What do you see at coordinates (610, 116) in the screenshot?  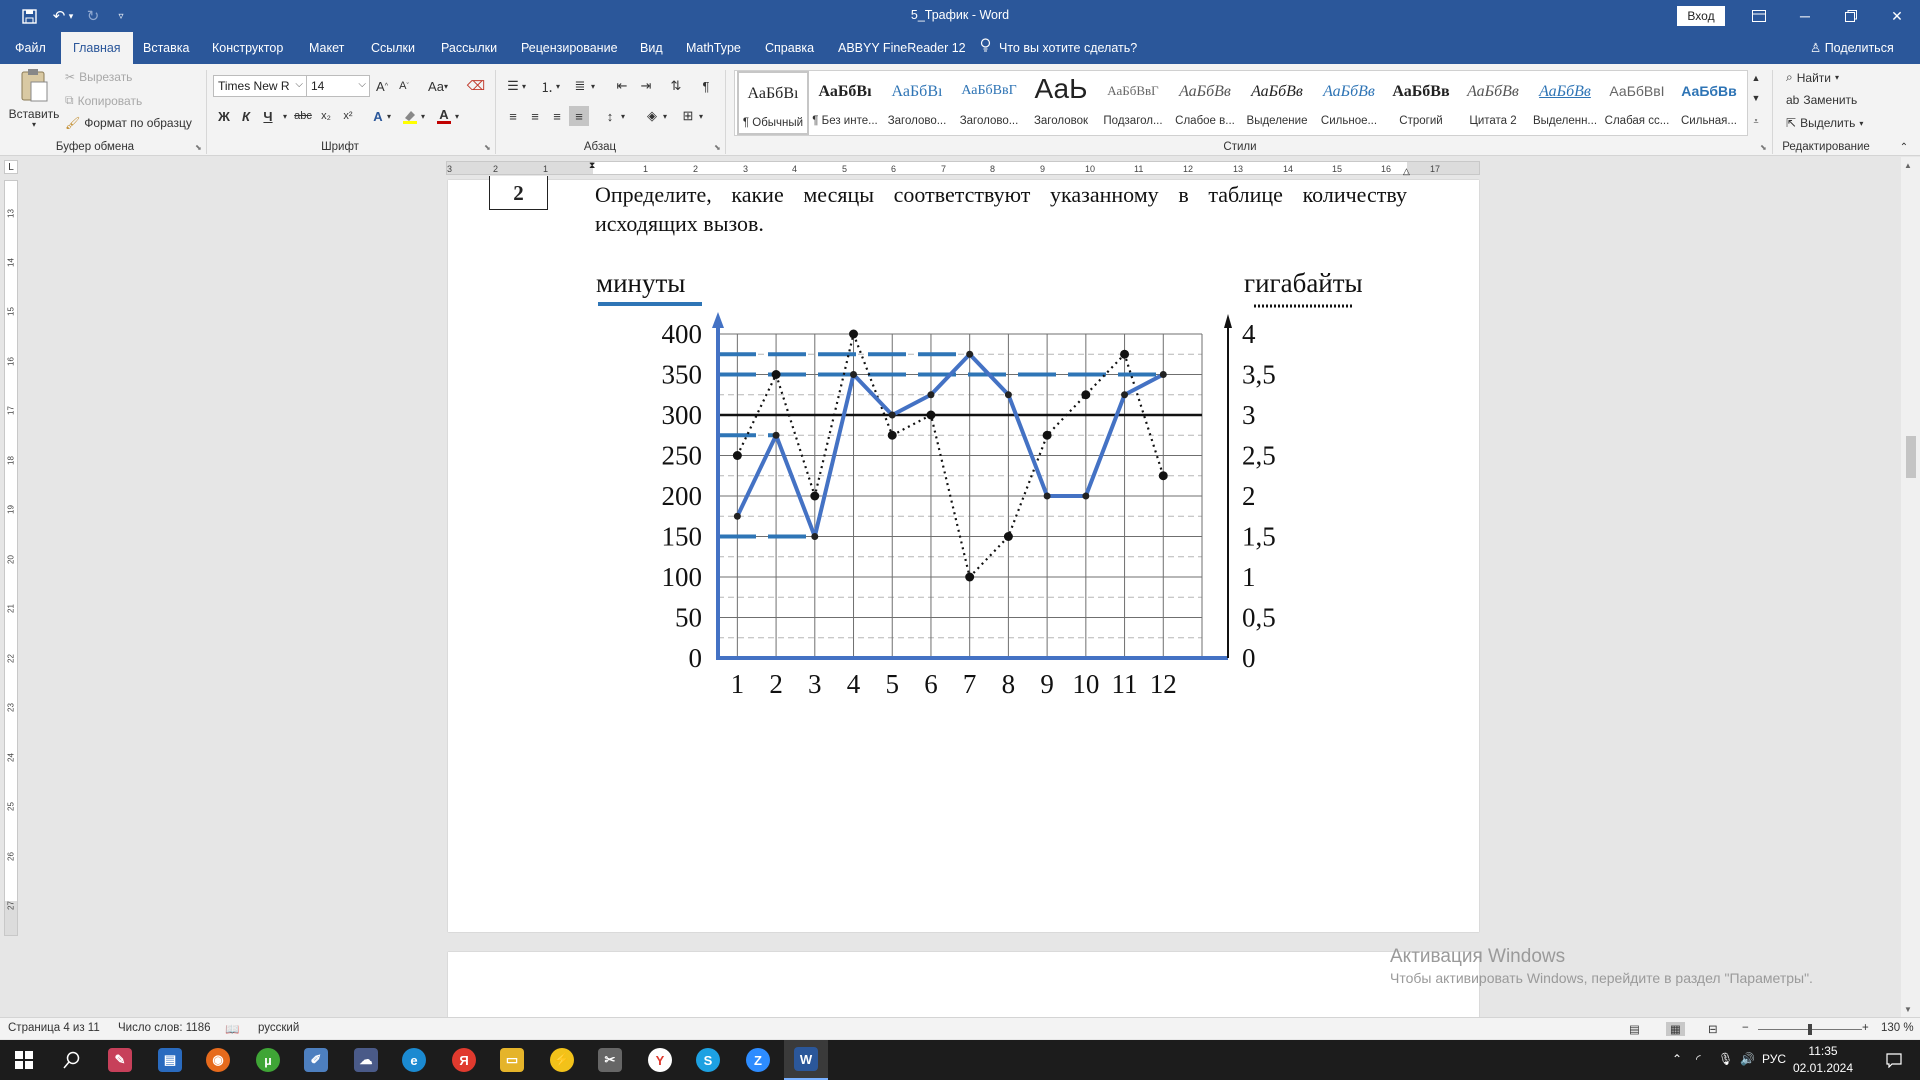 I see `line-spacing-icon: ↕` at bounding box center [610, 116].